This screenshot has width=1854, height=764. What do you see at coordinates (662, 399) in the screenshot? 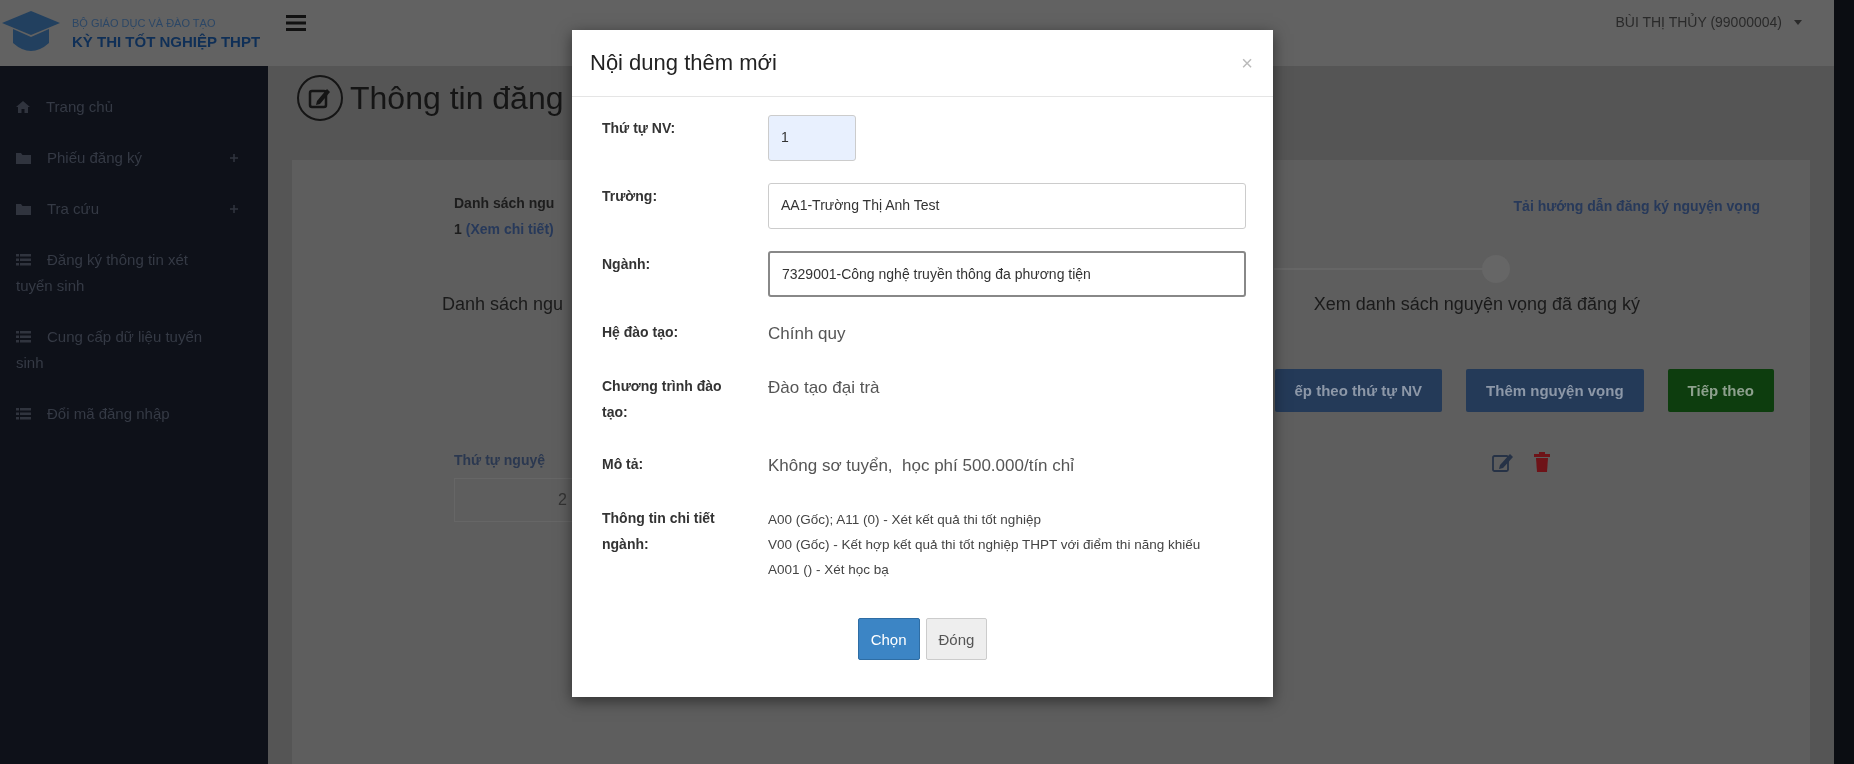
I see `field-label: Chương trình đào tạo:` at bounding box center [662, 399].